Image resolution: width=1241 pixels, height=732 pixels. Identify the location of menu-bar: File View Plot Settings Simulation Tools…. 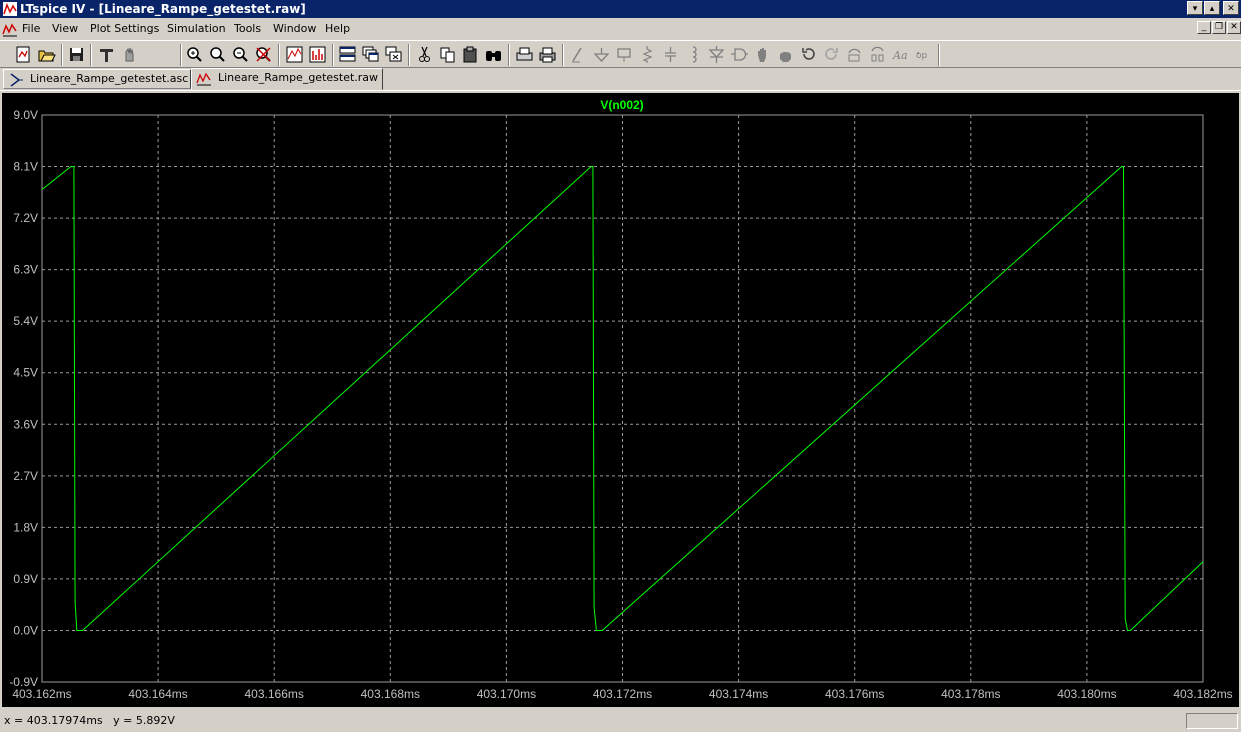
(620, 29).